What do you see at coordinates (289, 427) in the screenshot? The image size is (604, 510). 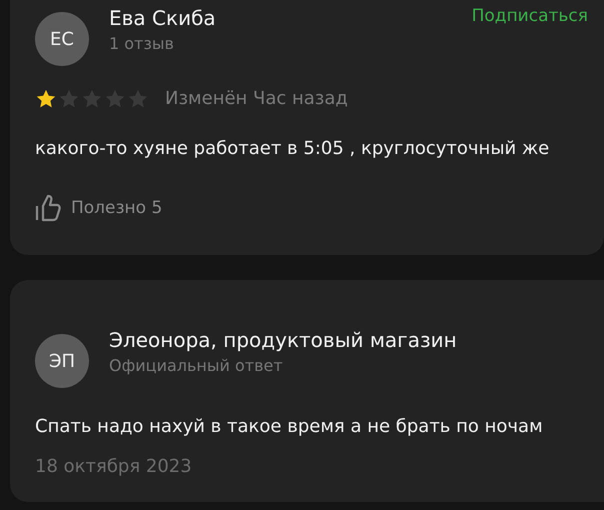 I see `reply-text: Спать надо нахуй в такое время а не брать по ночам` at bounding box center [289, 427].